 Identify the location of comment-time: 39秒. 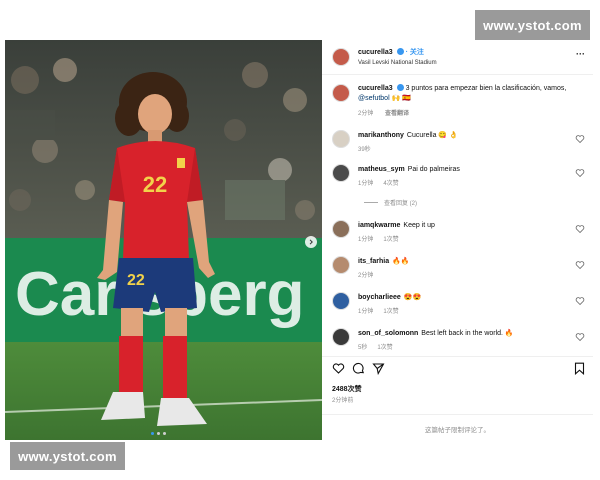
(364, 150).